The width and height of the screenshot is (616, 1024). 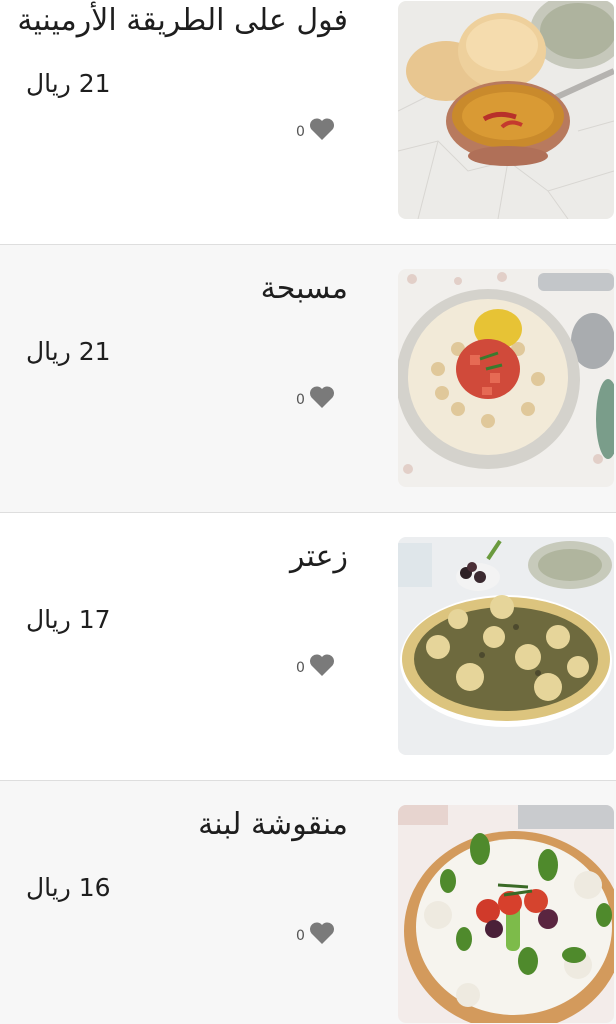 What do you see at coordinates (68, 619) in the screenshot?
I see `item-price: 17 ريال` at bounding box center [68, 619].